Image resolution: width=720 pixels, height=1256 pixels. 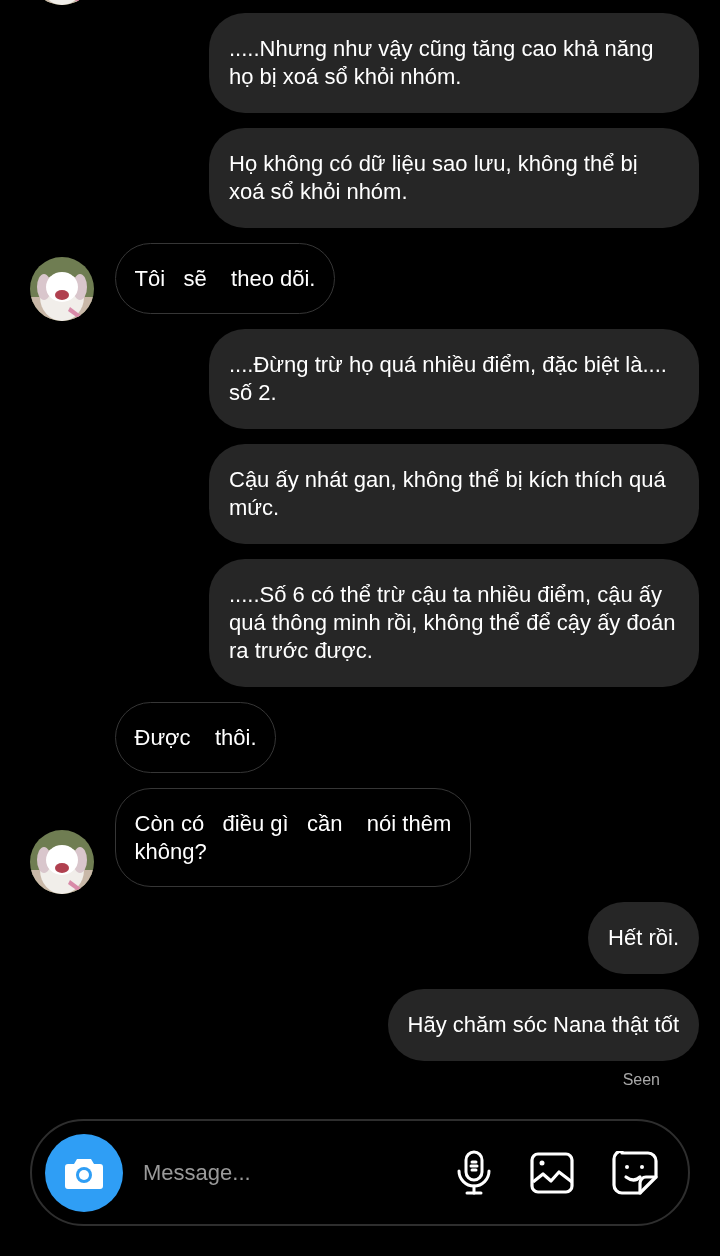 What do you see at coordinates (454, 63) in the screenshot?
I see `sent-message: .....Nhưng như vậy cũng tăng cao khả năng họ bị xoá sổ khỏi nhóm.` at bounding box center [454, 63].